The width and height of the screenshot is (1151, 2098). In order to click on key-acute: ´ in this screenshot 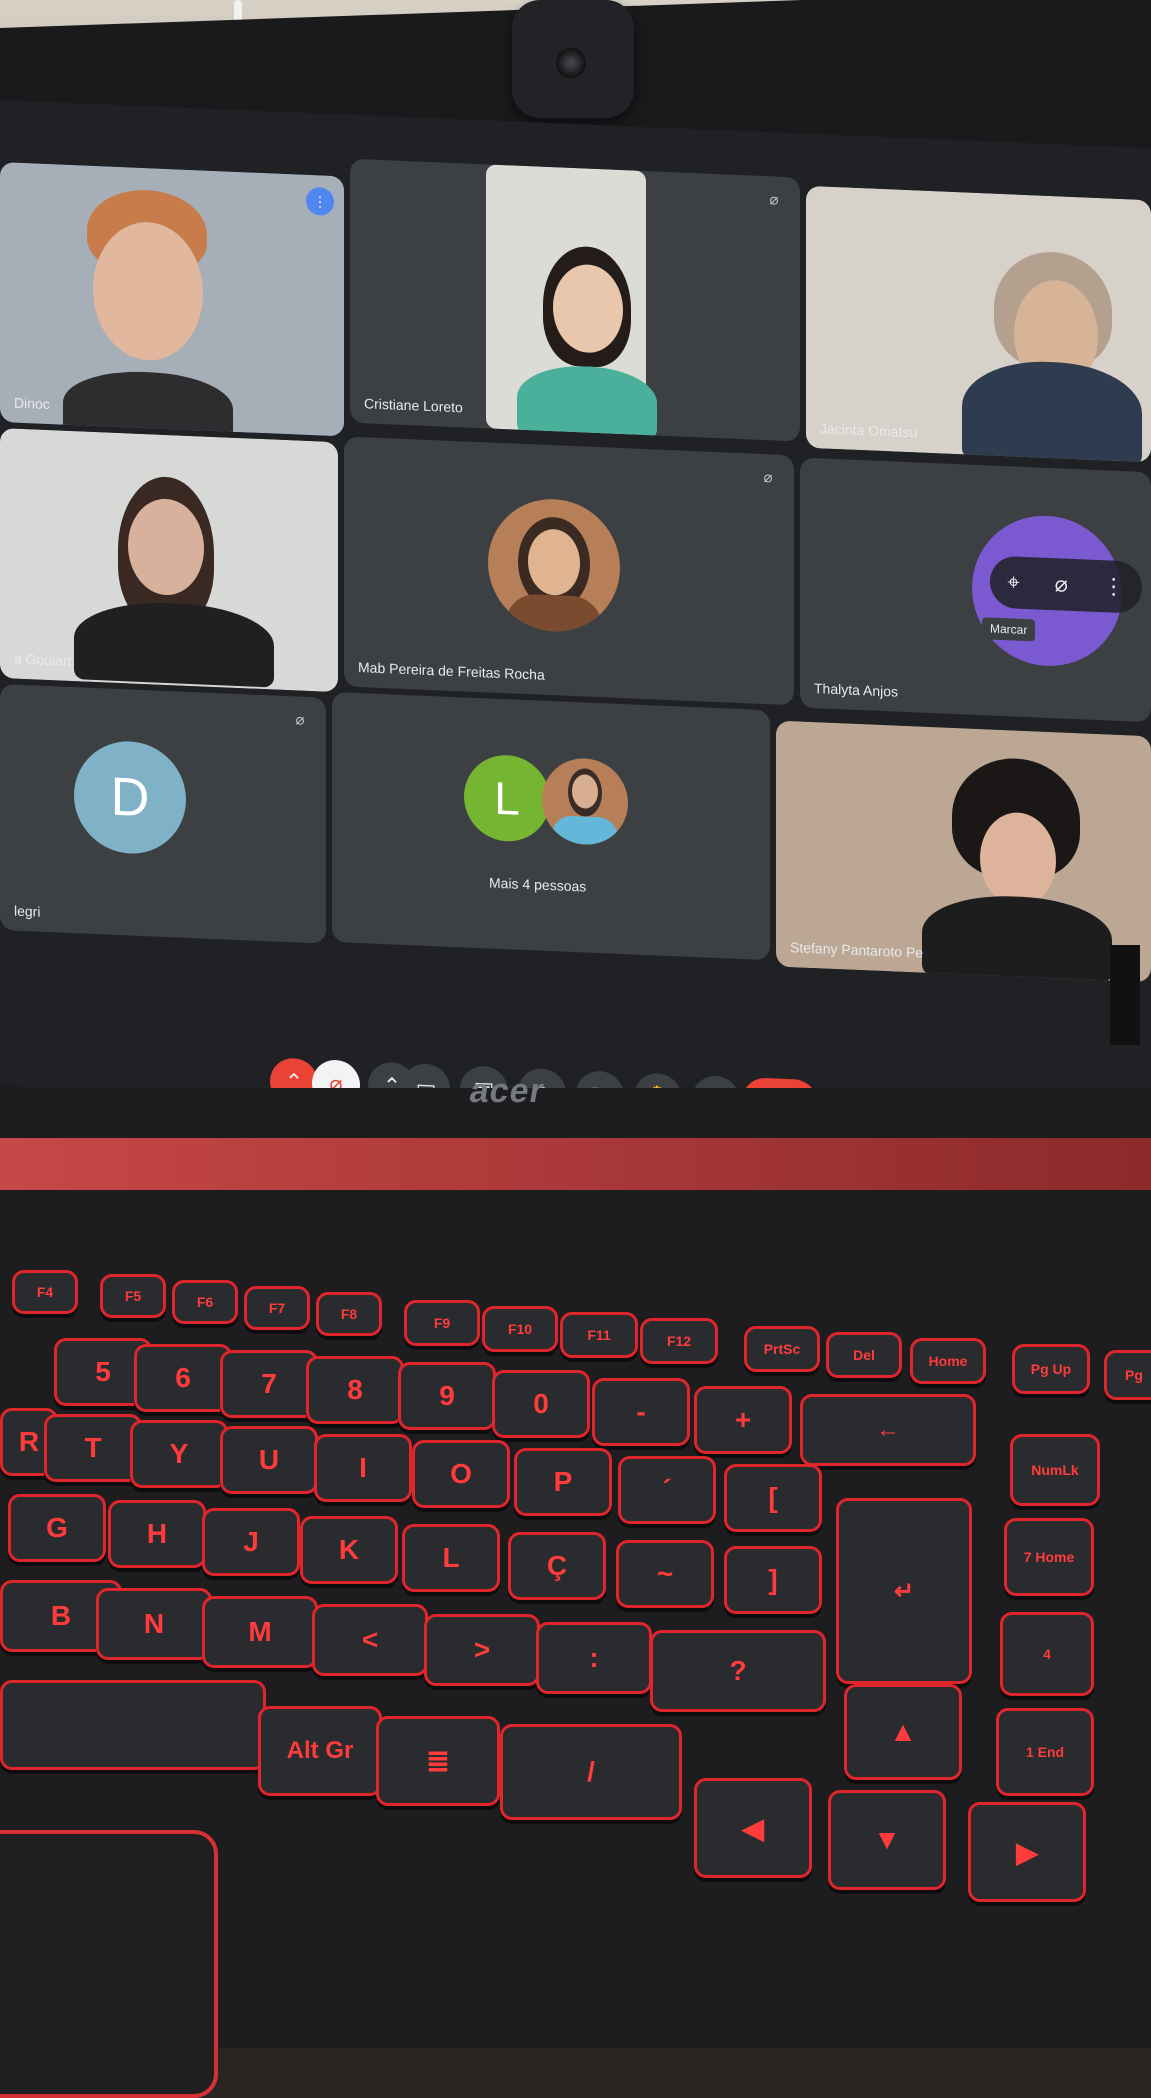, I will do `click(667, 1490)`.